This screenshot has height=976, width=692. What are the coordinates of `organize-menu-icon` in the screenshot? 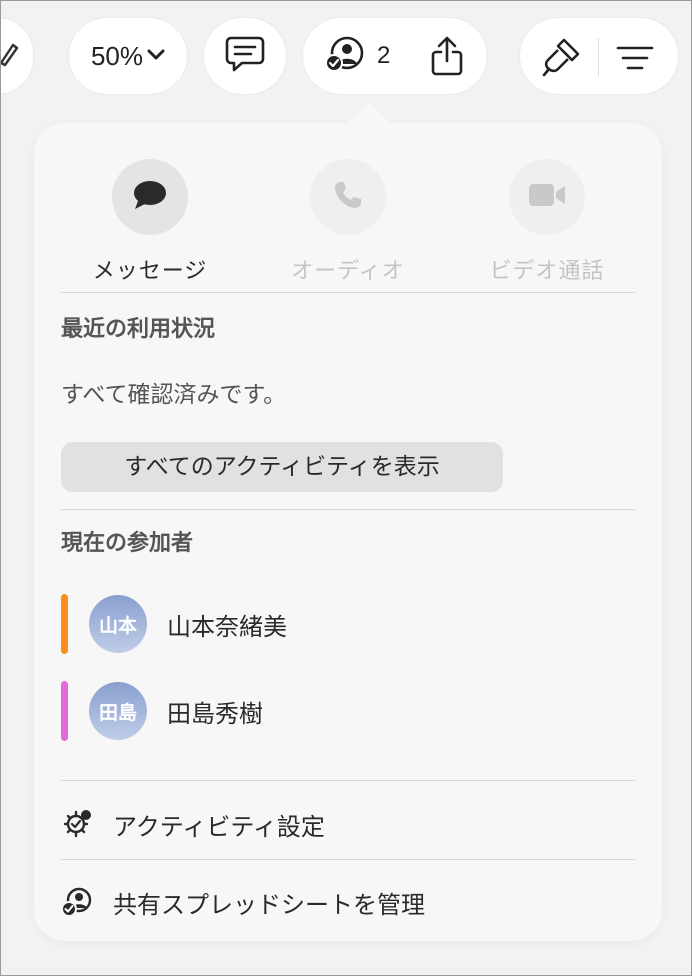 It's located at (635, 60).